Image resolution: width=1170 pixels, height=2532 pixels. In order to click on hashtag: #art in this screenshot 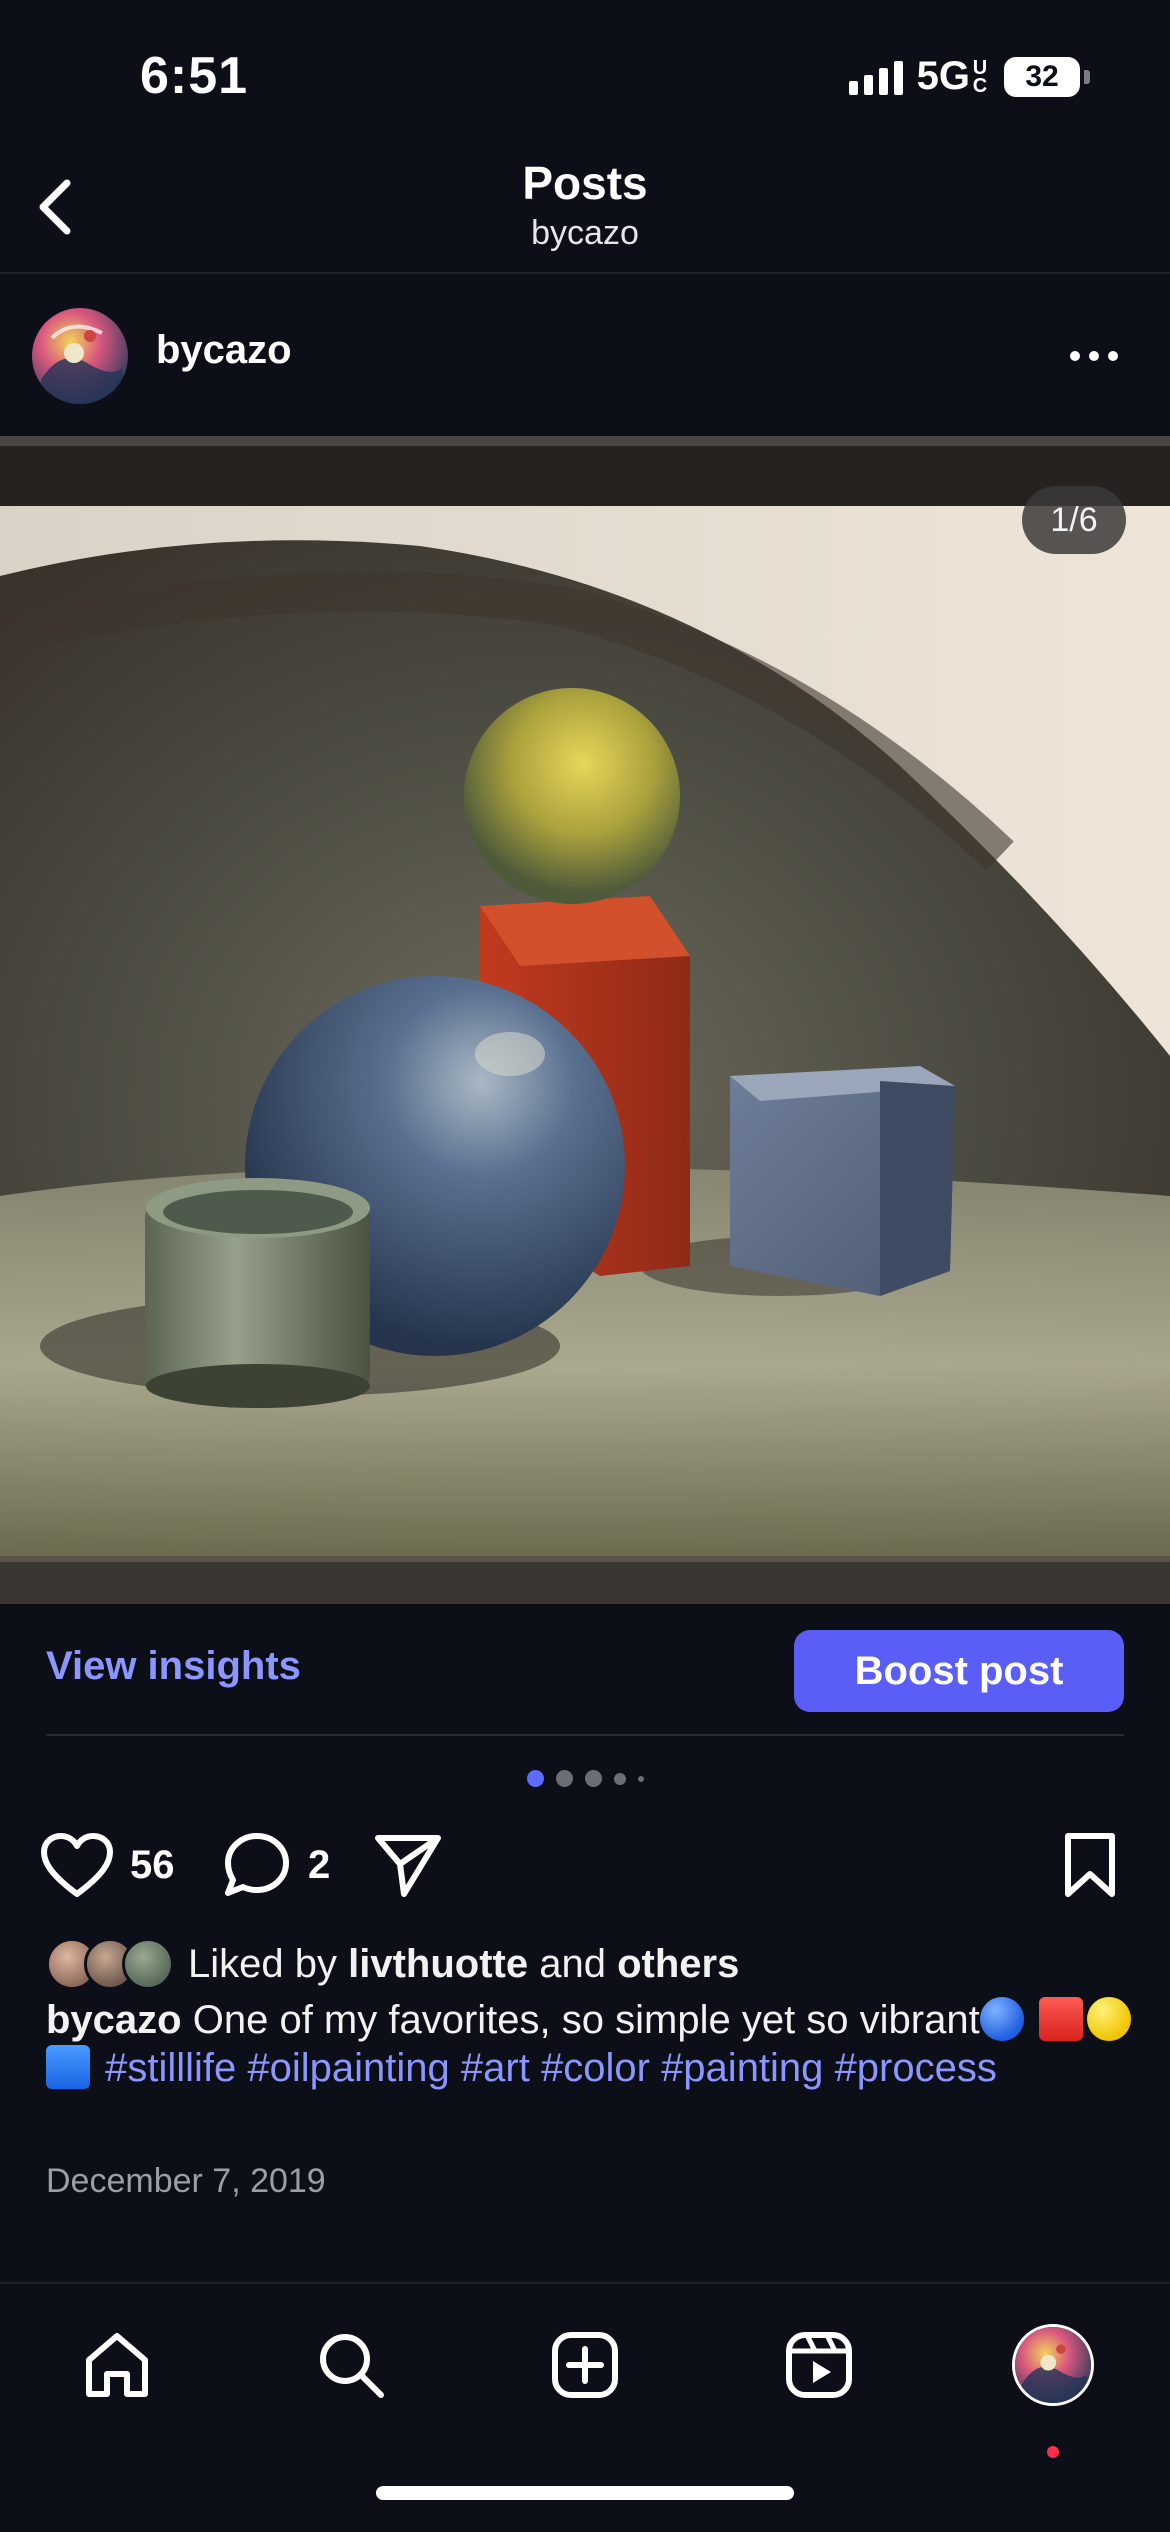, I will do `click(495, 2068)`.